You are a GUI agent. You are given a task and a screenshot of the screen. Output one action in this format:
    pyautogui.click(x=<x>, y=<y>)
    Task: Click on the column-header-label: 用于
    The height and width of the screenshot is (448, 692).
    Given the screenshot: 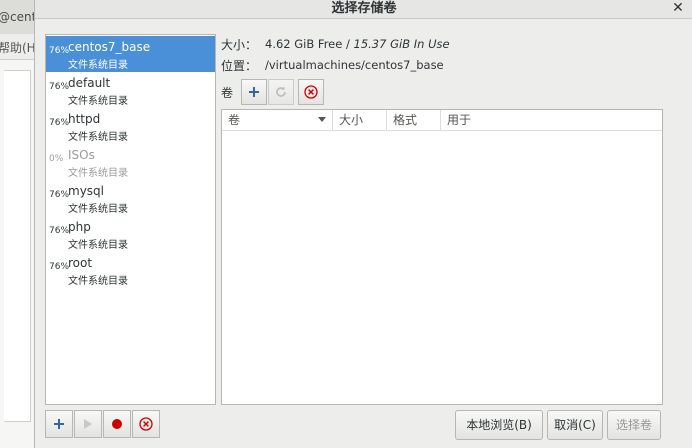 What is the action you would take?
    pyautogui.click(x=459, y=120)
    